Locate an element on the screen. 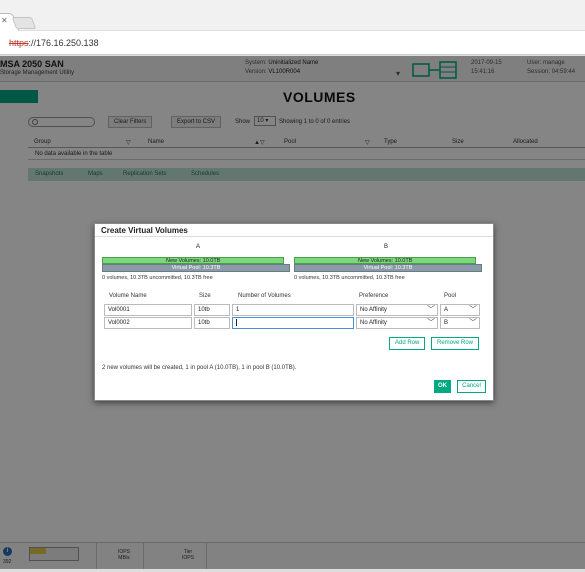 The height and width of the screenshot is (572, 585). pool-select: A ﹀ is located at coordinates (460, 310).